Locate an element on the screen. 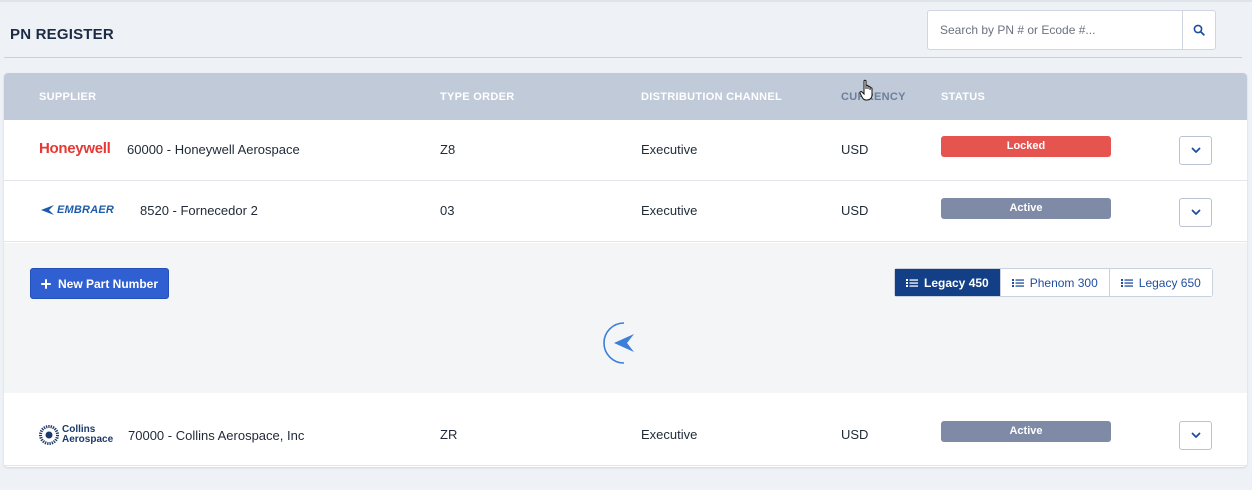 This screenshot has height=490, width=1252. search-input is located at coordinates (1055, 30).